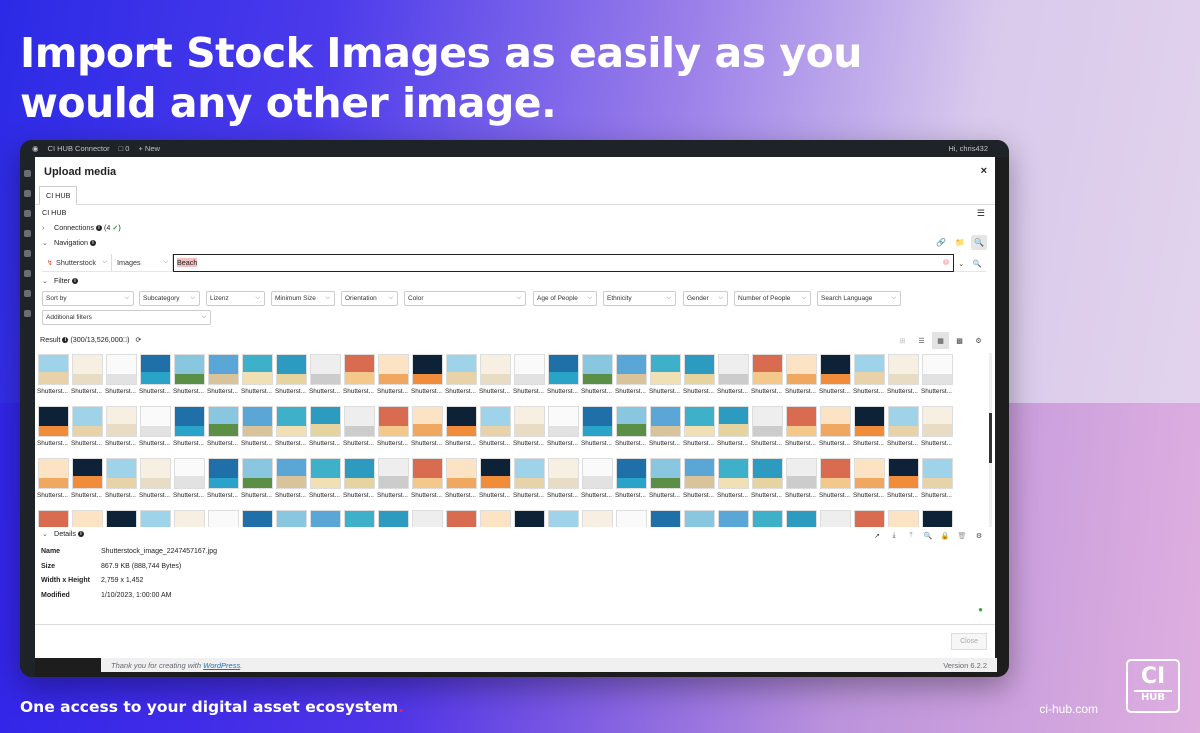  I want to click on new-menu: + New, so click(148, 148).